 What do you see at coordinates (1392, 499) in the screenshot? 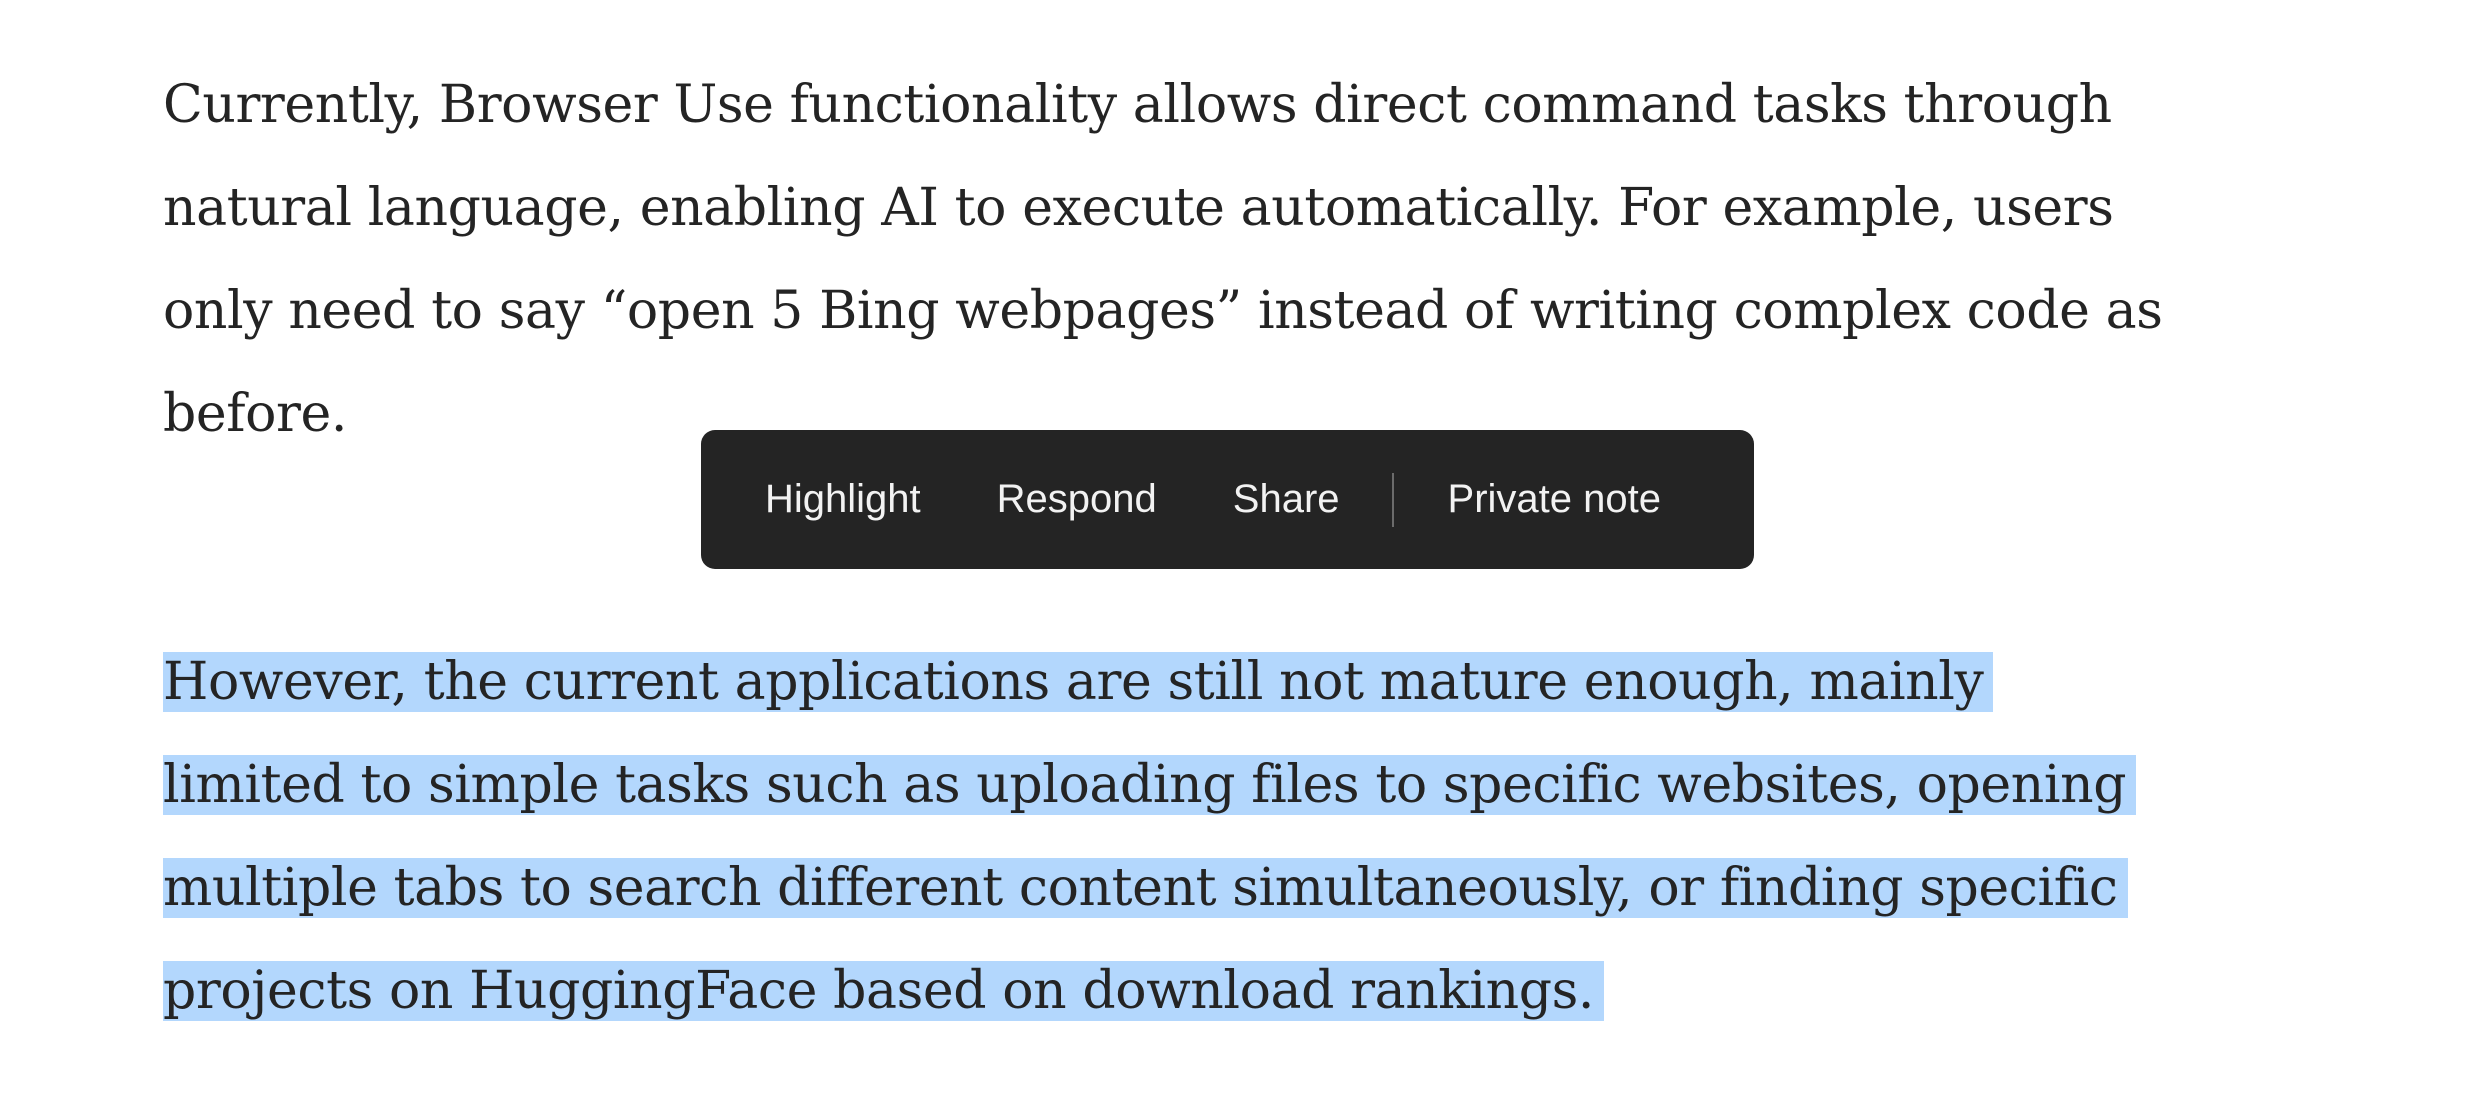
I see `toolbar-divider` at bounding box center [1392, 499].